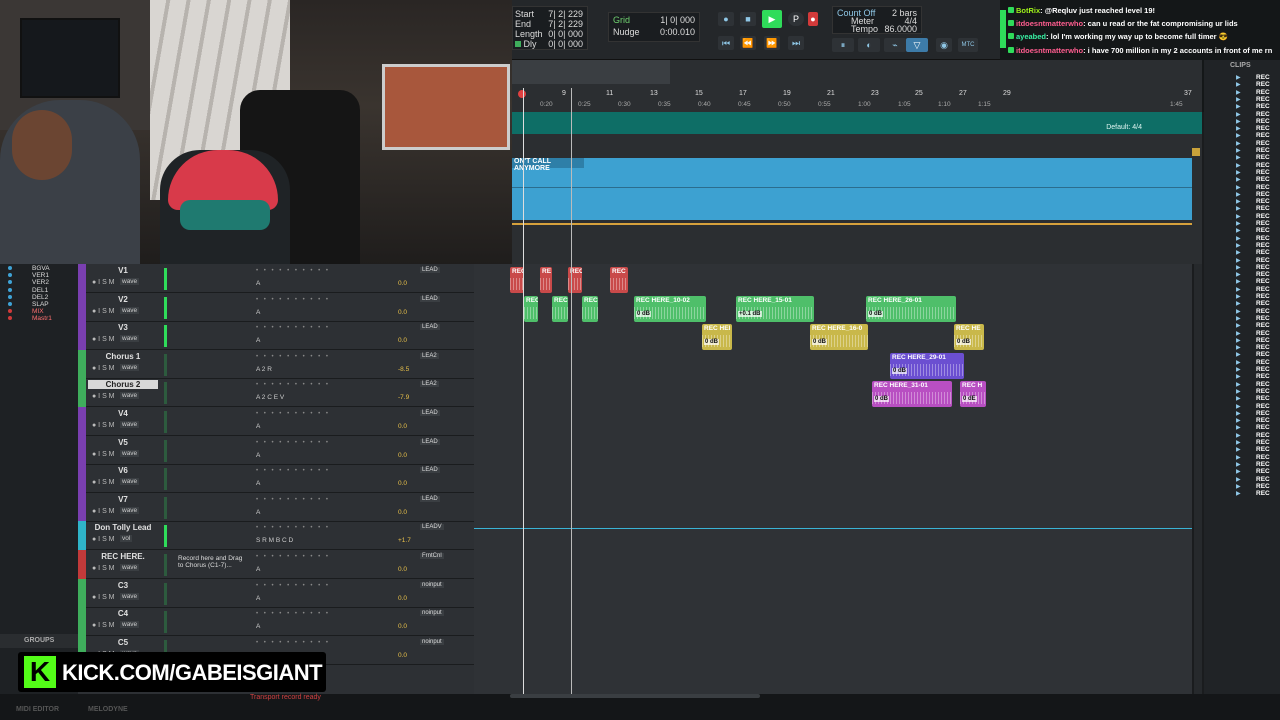 This screenshot has height=720, width=1280. Describe the element at coordinates (270, 397) in the screenshot. I see `track-inserts: A 2 C E V` at that location.